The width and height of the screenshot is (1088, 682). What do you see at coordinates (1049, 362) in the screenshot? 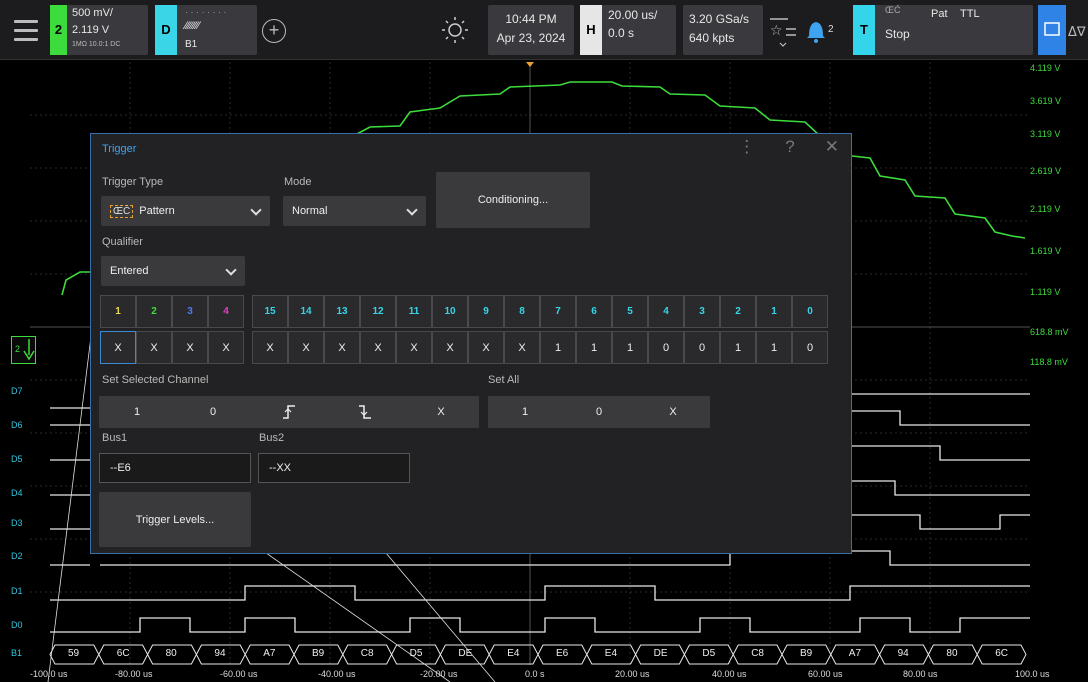
I see `volt-scale-label: 118.8 mV` at bounding box center [1049, 362].